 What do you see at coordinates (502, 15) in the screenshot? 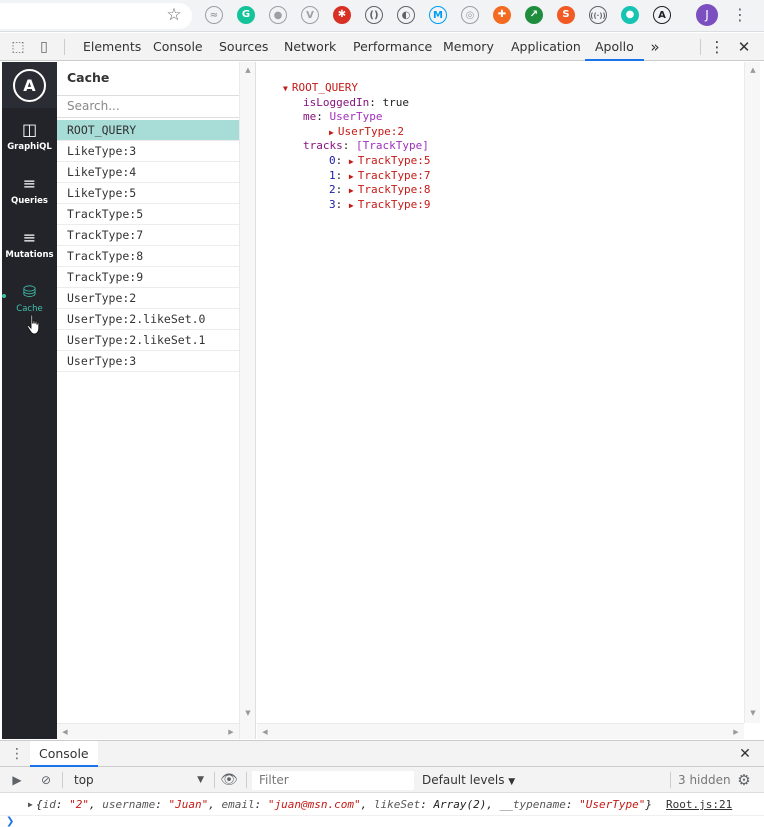
I see `ext-lifebuoy-icon: ✚` at bounding box center [502, 15].